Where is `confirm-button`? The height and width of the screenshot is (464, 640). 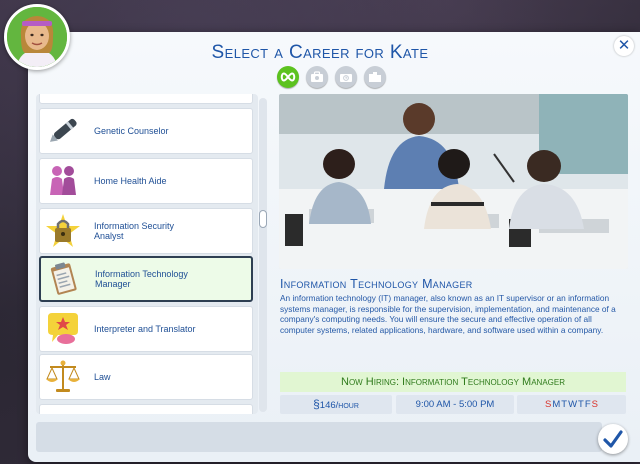
confirm-button is located at coordinates (613, 439).